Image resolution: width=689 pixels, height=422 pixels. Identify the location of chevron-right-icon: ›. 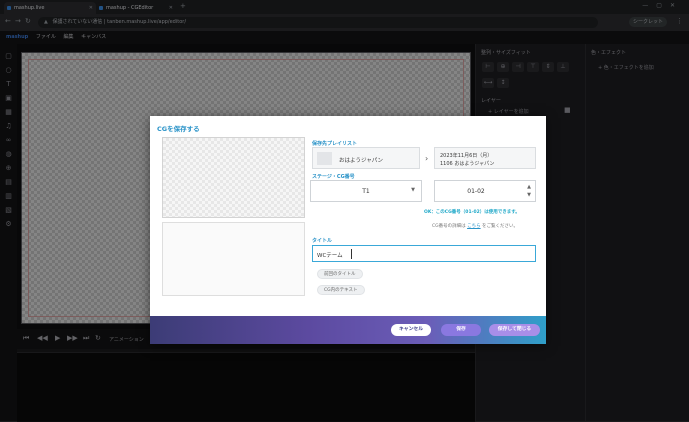
(427, 158).